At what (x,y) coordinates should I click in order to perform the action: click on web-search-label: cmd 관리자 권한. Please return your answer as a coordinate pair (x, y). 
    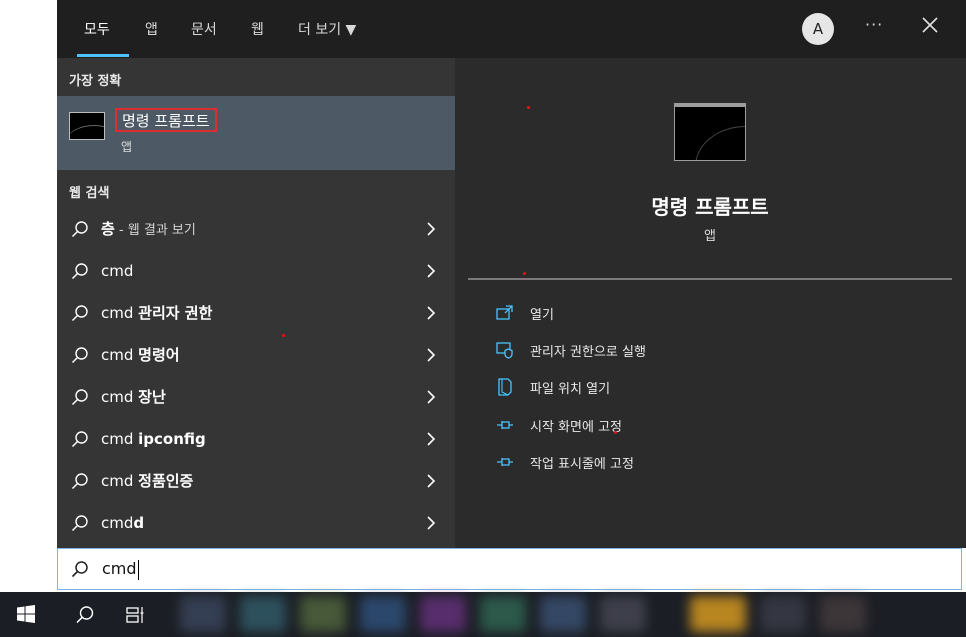
    Looking at the image, I should click on (156, 313).